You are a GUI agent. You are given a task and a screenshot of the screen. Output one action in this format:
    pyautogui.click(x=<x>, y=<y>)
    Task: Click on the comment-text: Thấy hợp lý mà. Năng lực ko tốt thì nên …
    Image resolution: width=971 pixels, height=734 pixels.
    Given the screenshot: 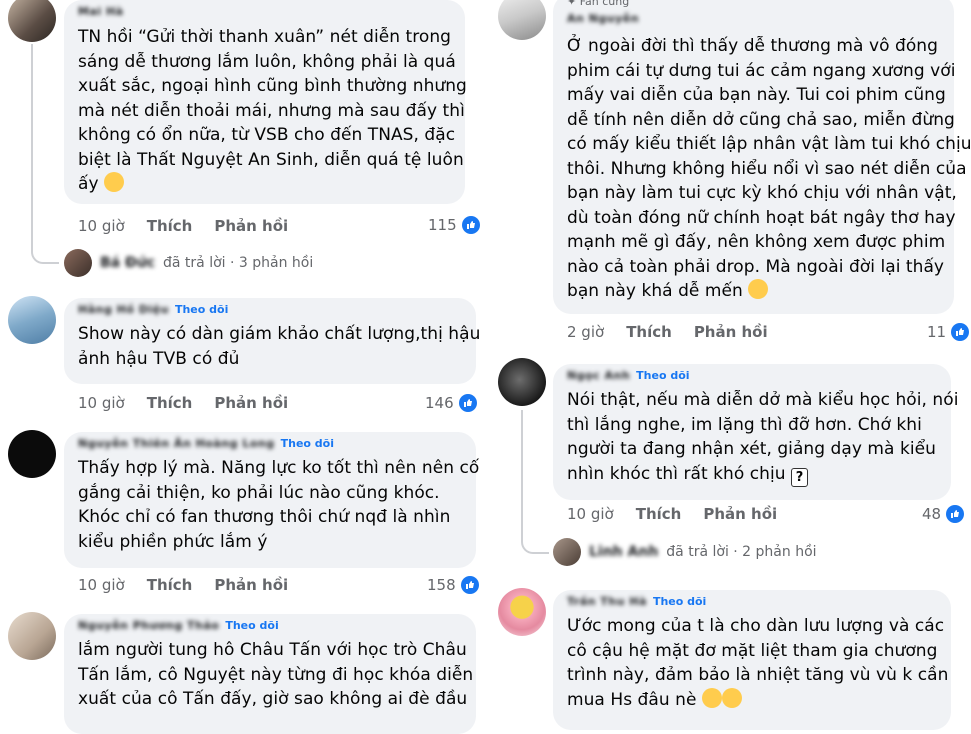 What is the action you would take?
    pyautogui.click(x=279, y=505)
    